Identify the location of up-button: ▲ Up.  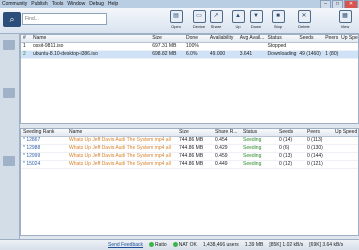
(238, 19).